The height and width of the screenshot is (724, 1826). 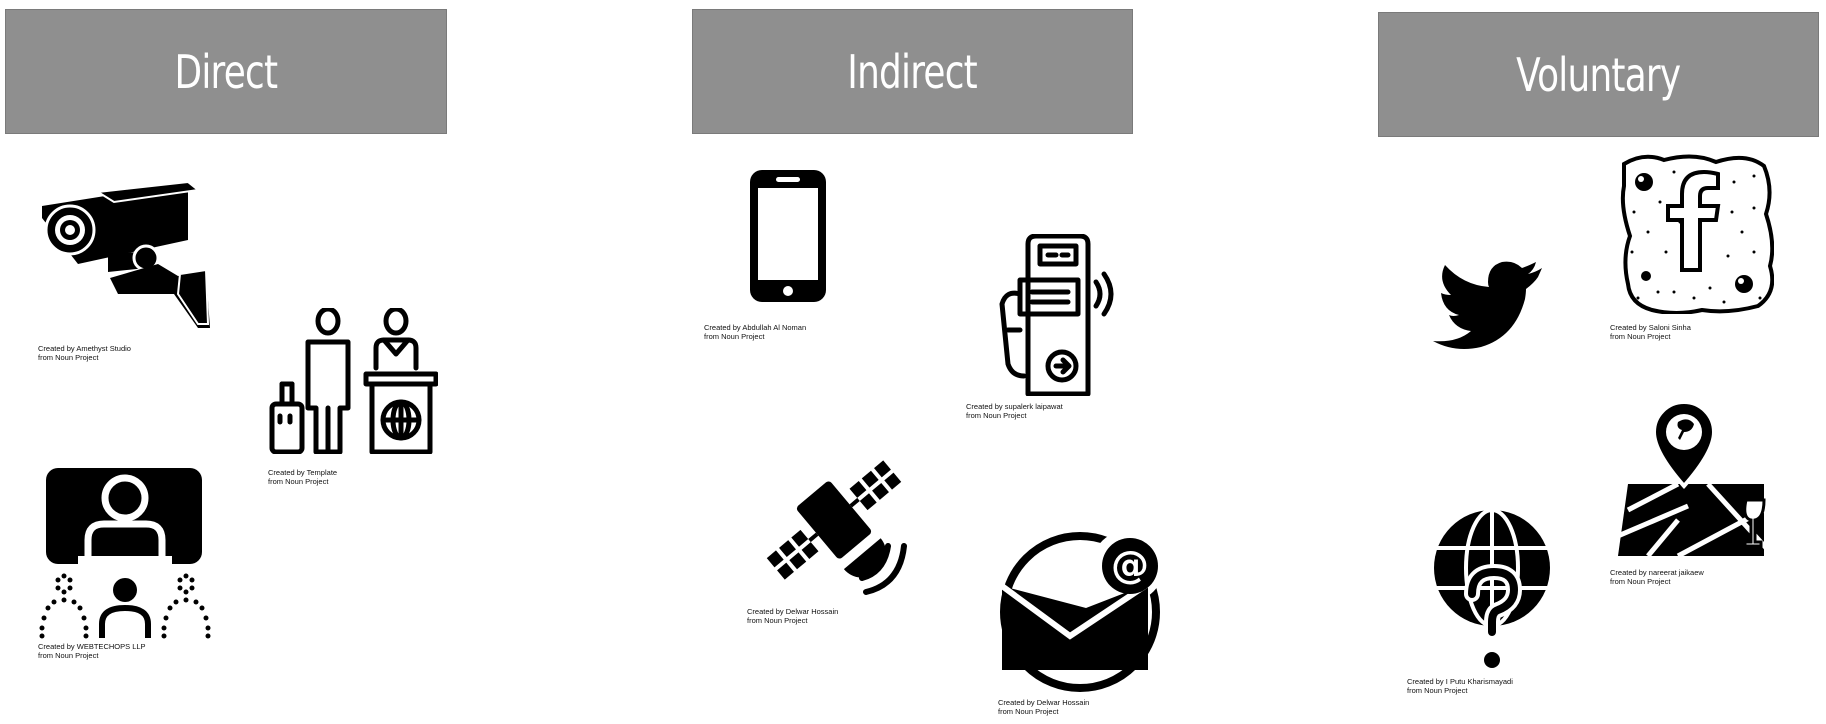 I want to click on credit-globe-source: from Noun Project, so click(x=1437, y=690).